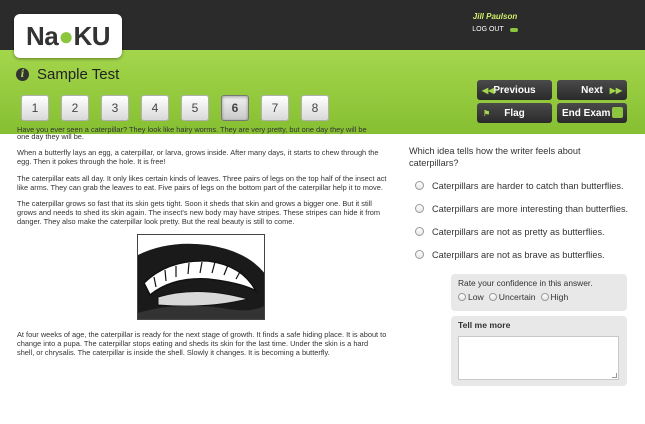 The height and width of the screenshot is (424, 645). I want to click on question-button-8: 8, so click(315, 108).